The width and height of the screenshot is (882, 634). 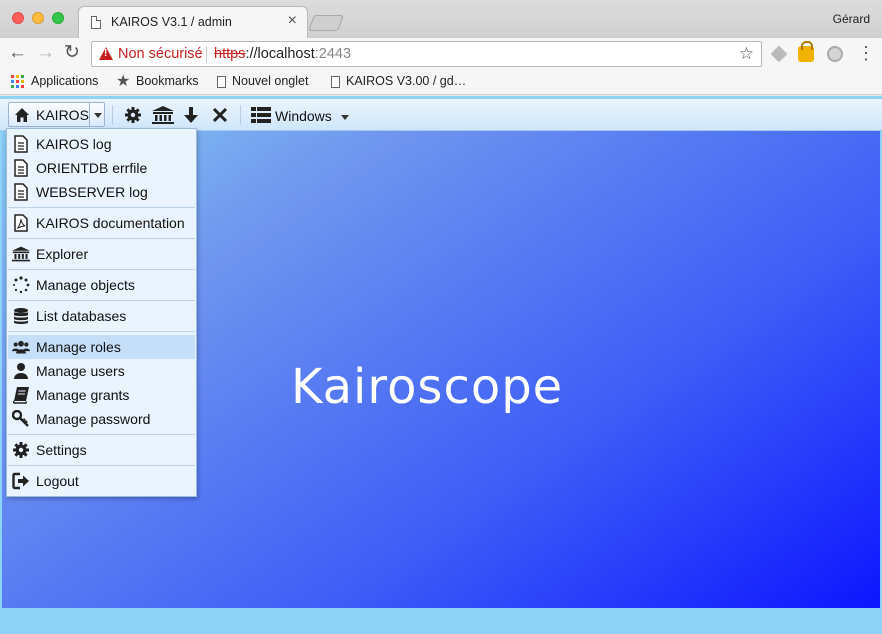 I want to click on menu-item-manage-grants: Manage grants, so click(x=101, y=395).